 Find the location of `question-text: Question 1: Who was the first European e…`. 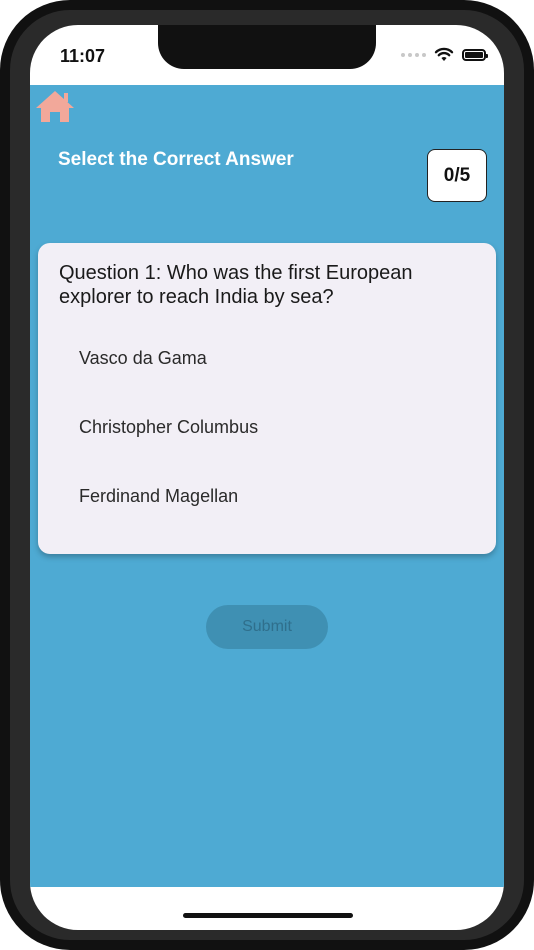

question-text: Question 1: Who was the first European e… is located at coordinates (236, 285).